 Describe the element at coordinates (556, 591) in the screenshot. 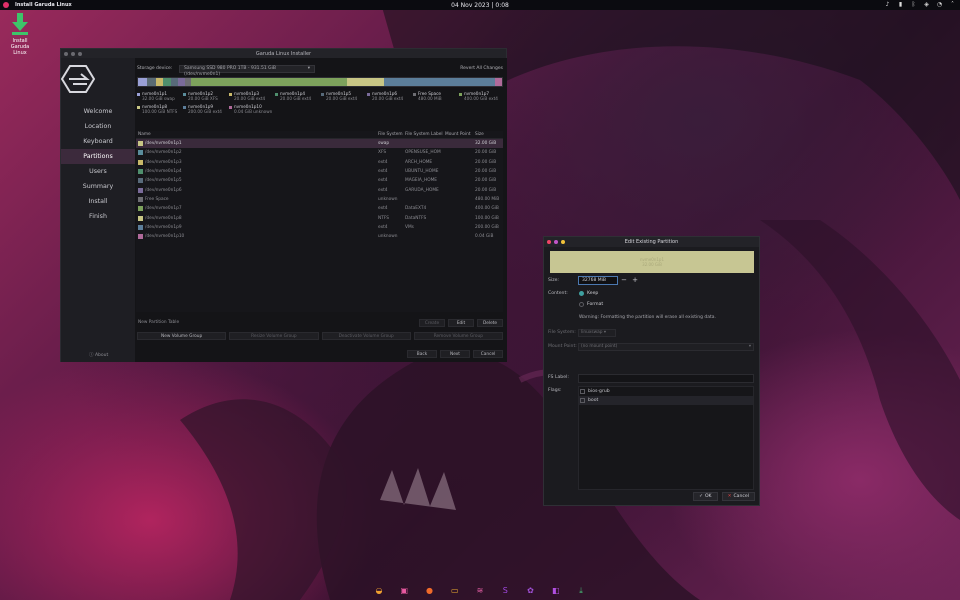

I see `store-icon: ◧` at that location.